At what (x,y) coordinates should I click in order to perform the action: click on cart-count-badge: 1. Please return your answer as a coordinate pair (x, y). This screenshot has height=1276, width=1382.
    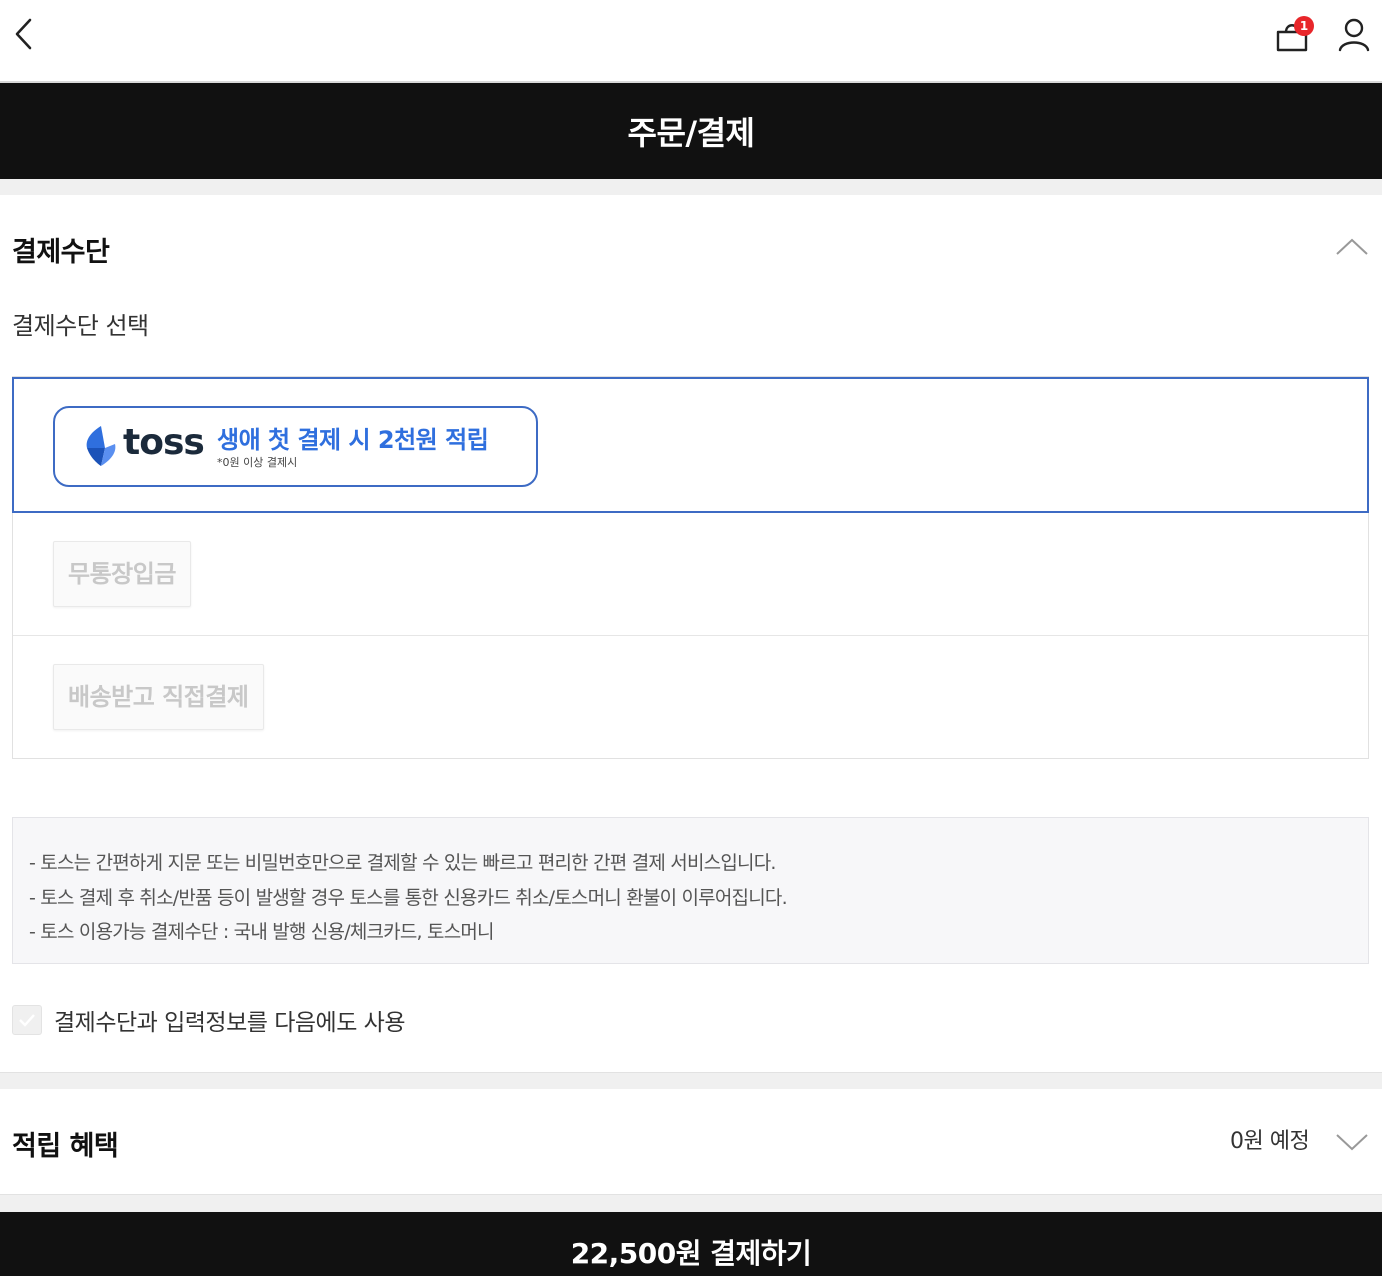
    Looking at the image, I should click on (1304, 26).